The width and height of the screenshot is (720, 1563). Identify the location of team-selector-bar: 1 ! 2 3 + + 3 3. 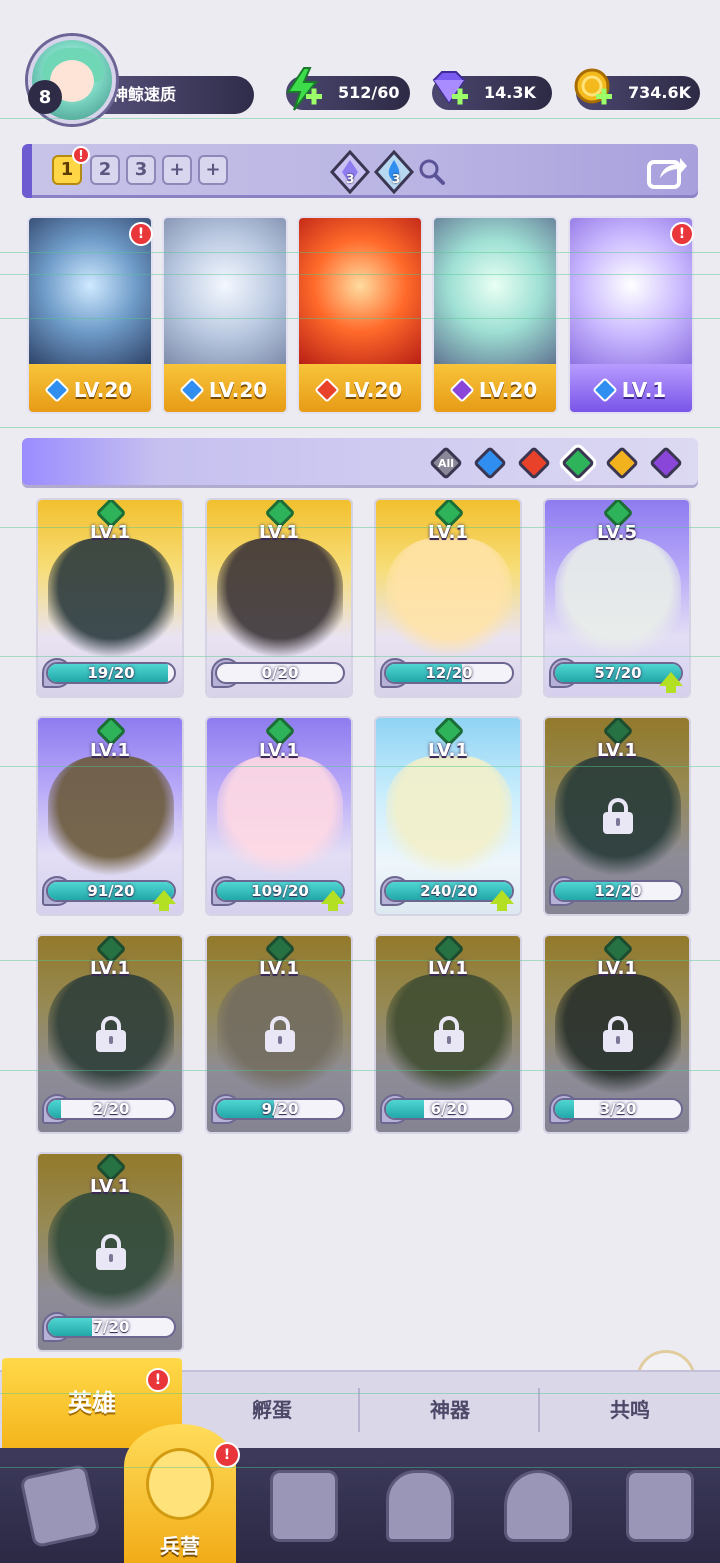
(360, 171).